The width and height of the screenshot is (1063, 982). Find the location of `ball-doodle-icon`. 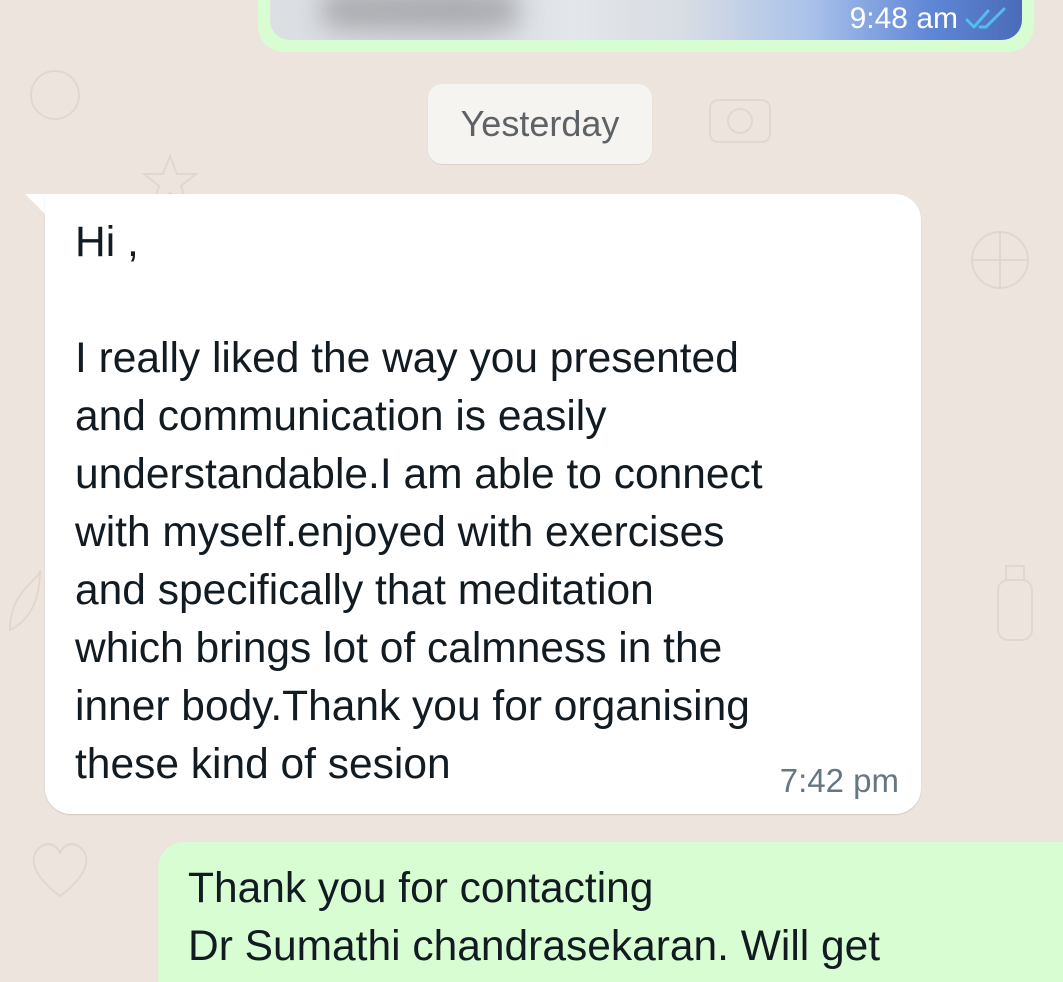

ball-doodle-icon is located at coordinates (1000, 260).